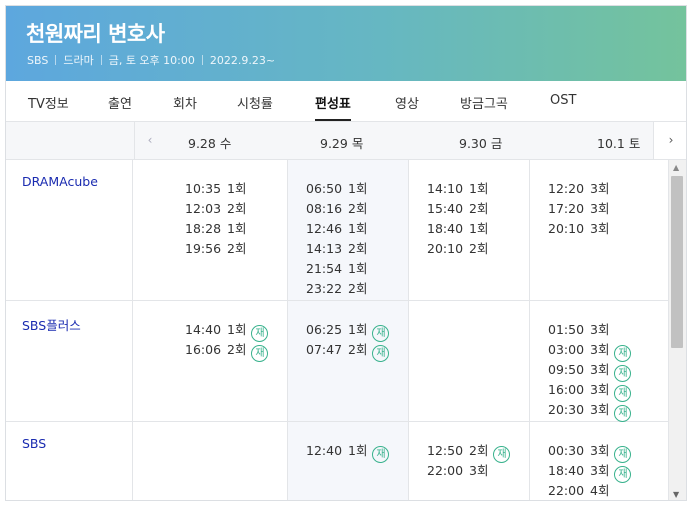 This screenshot has width=693, height=506. Describe the element at coordinates (566, 188) in the screenshot. I see `air-time: 12:20` at that location.